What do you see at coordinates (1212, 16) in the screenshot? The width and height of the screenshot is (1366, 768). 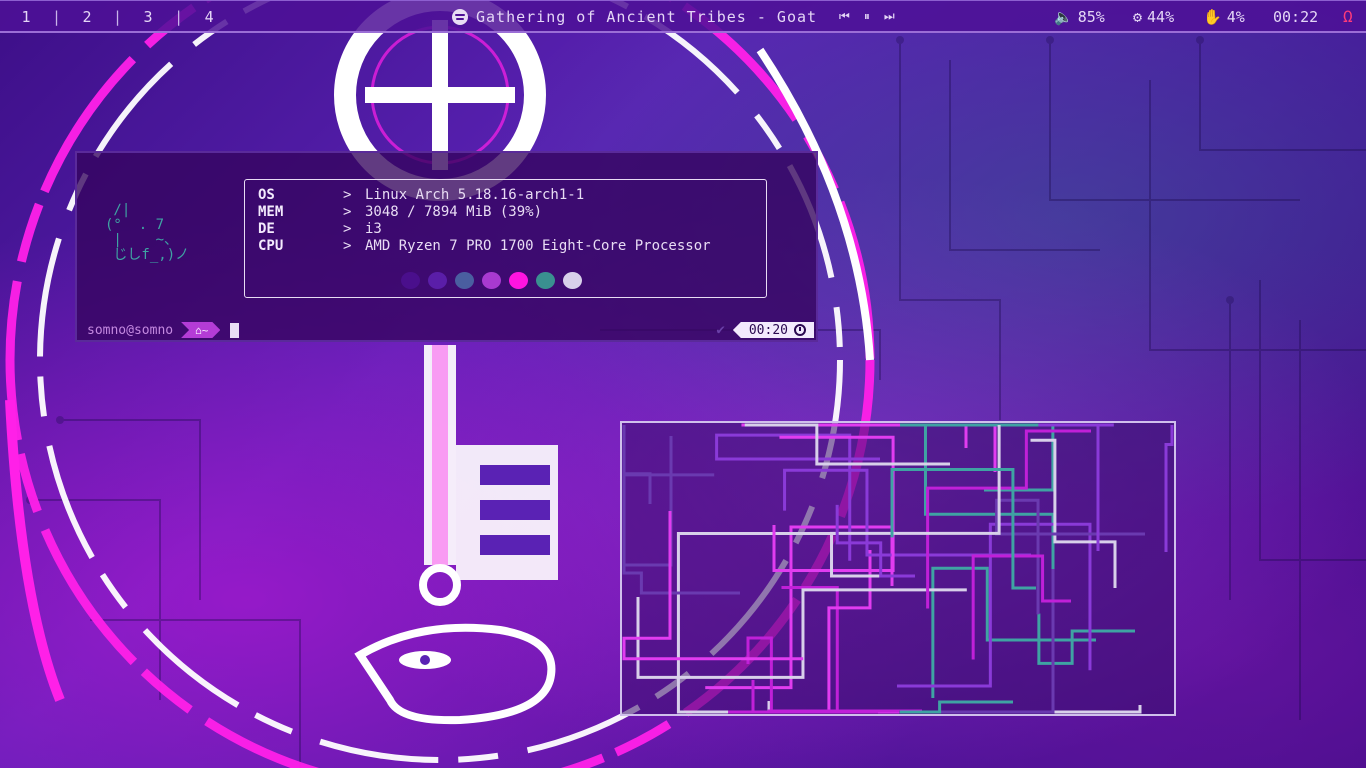 I see `memory-icon: ✋` at bounding box center [1212, 16].